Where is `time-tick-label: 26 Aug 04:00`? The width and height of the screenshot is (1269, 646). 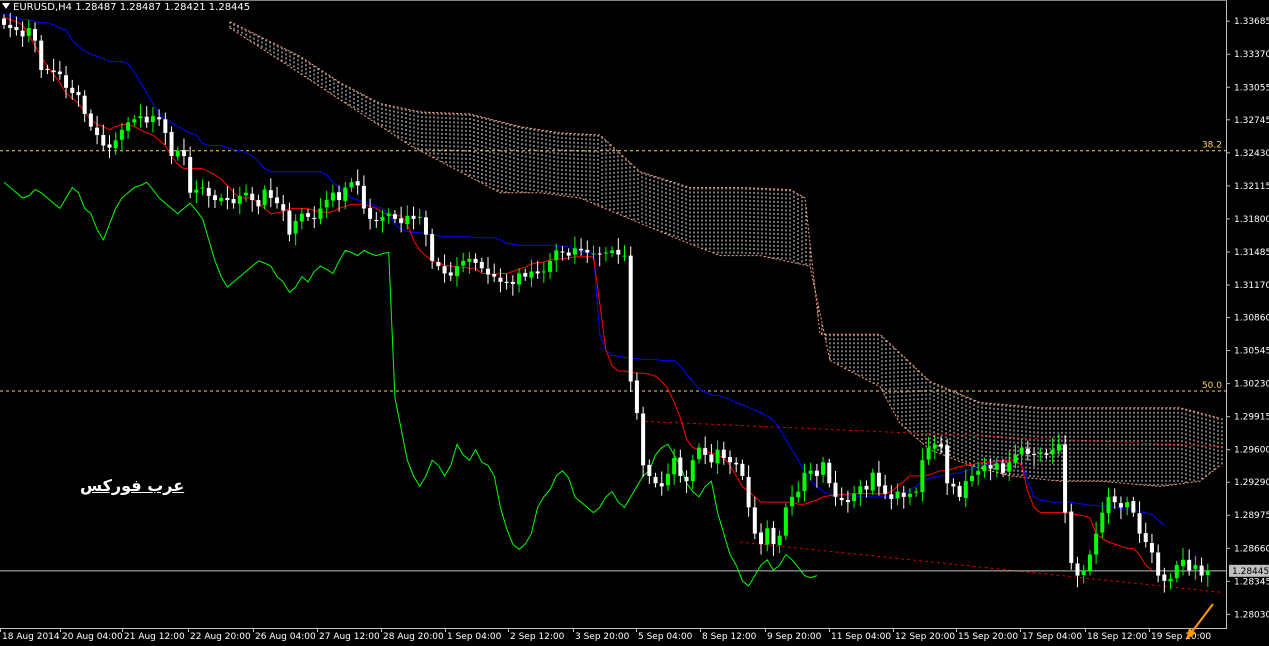 time-tick-label: 26 Aug 04:00 is located at coordinates (285, 637).